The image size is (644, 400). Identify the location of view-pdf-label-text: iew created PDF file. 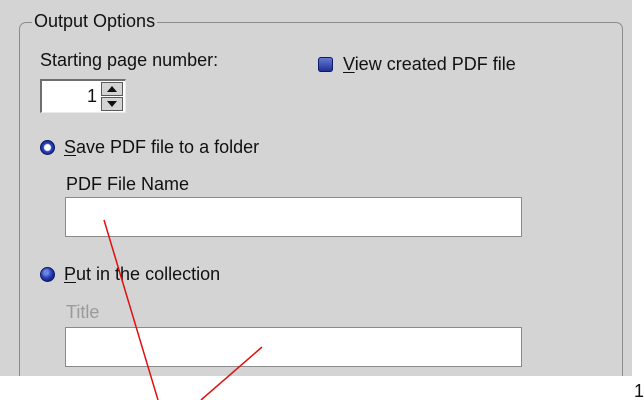
(435, 64).